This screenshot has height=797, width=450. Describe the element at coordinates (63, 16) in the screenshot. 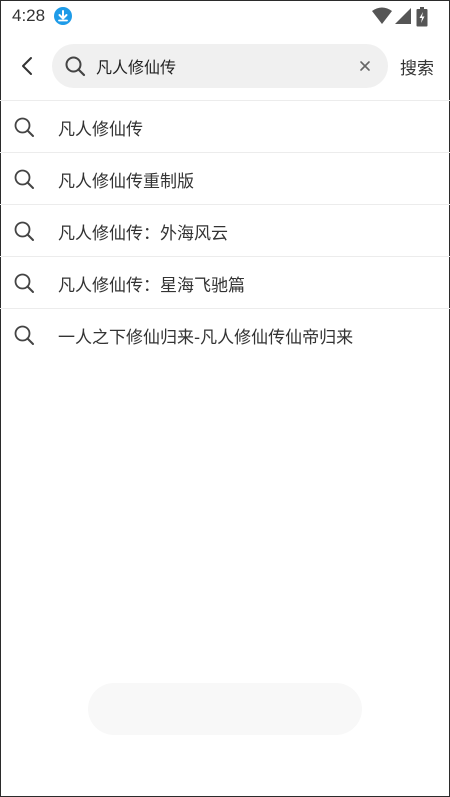

I see `download-icon` at that location.